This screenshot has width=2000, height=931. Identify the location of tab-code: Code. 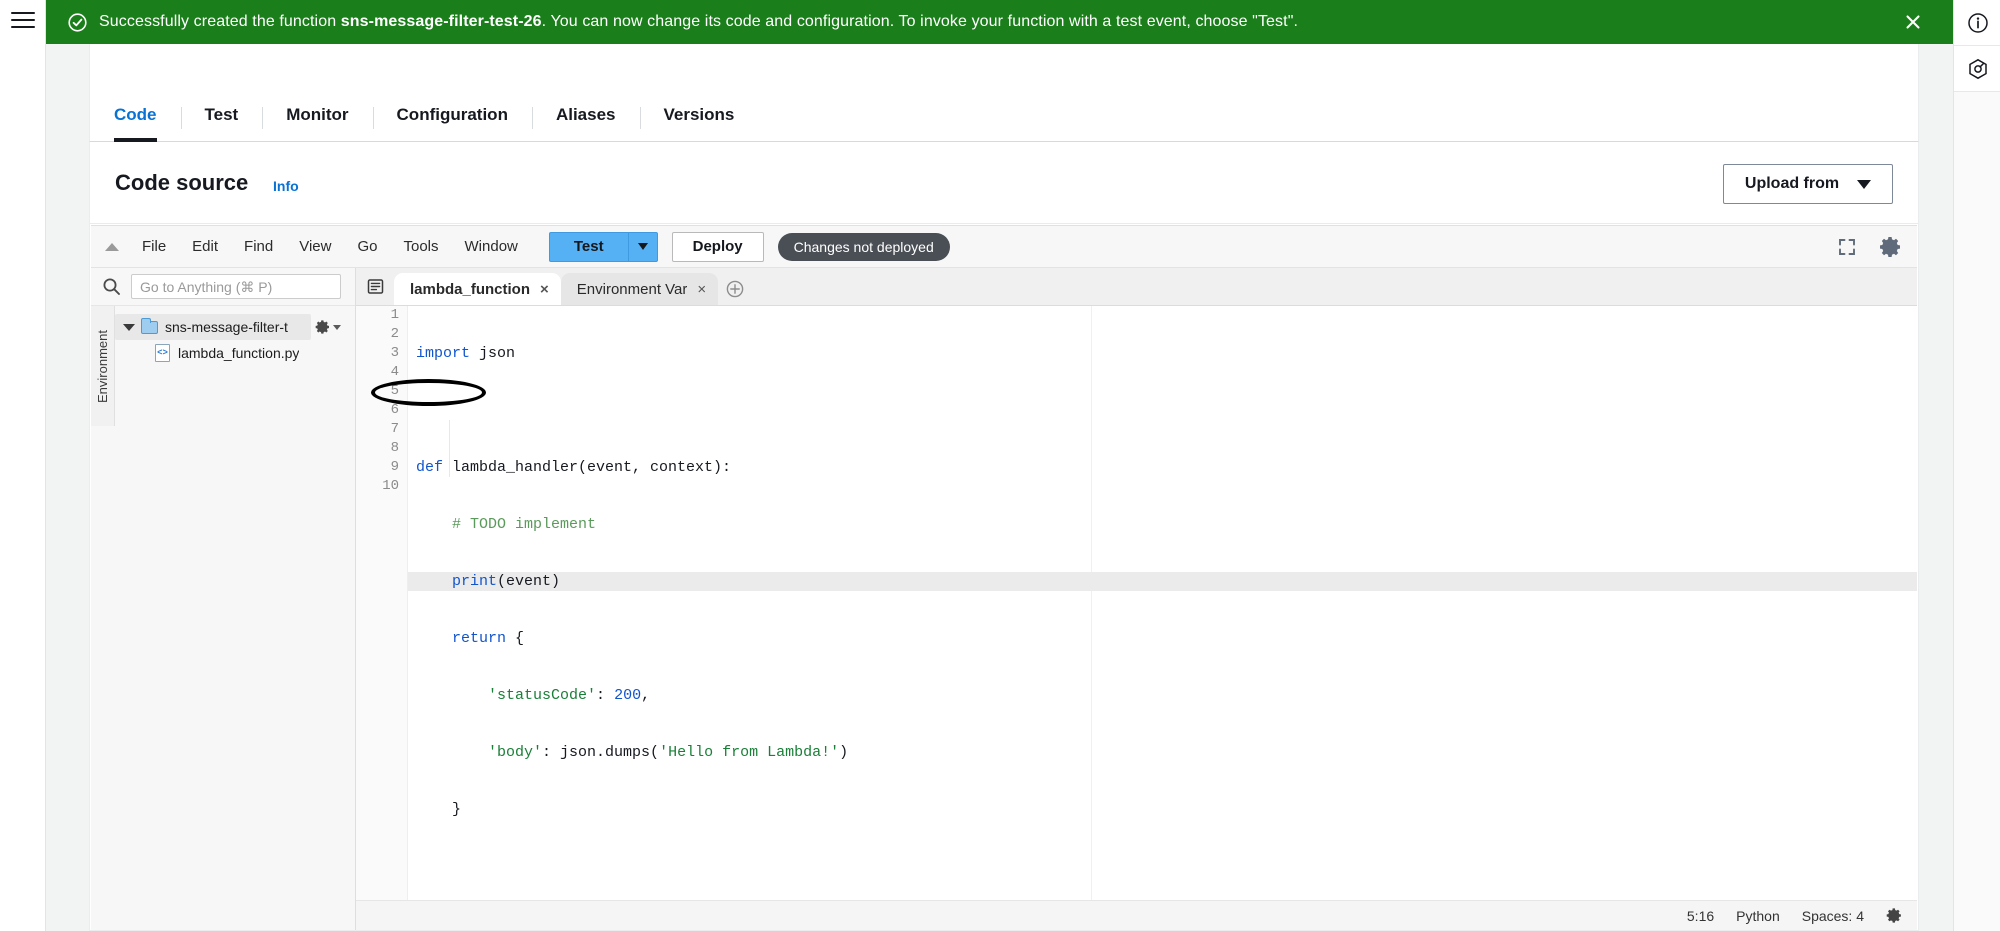
(135, 123).